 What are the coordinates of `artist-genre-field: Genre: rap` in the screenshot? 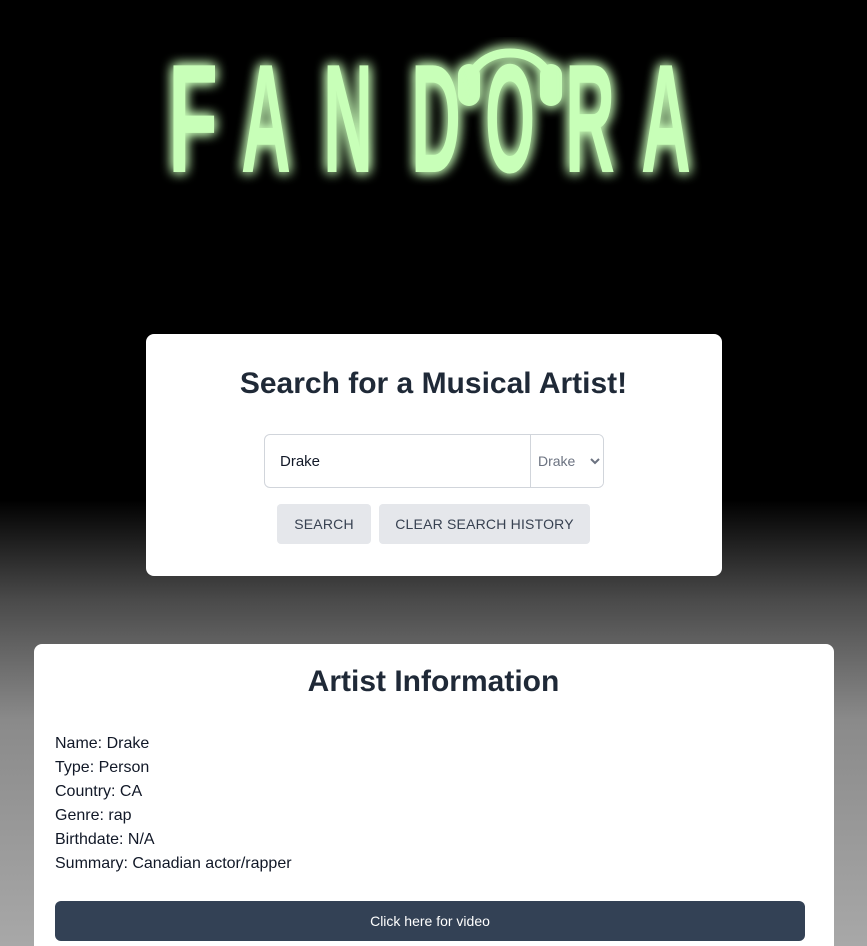 It's located at (93, 815).